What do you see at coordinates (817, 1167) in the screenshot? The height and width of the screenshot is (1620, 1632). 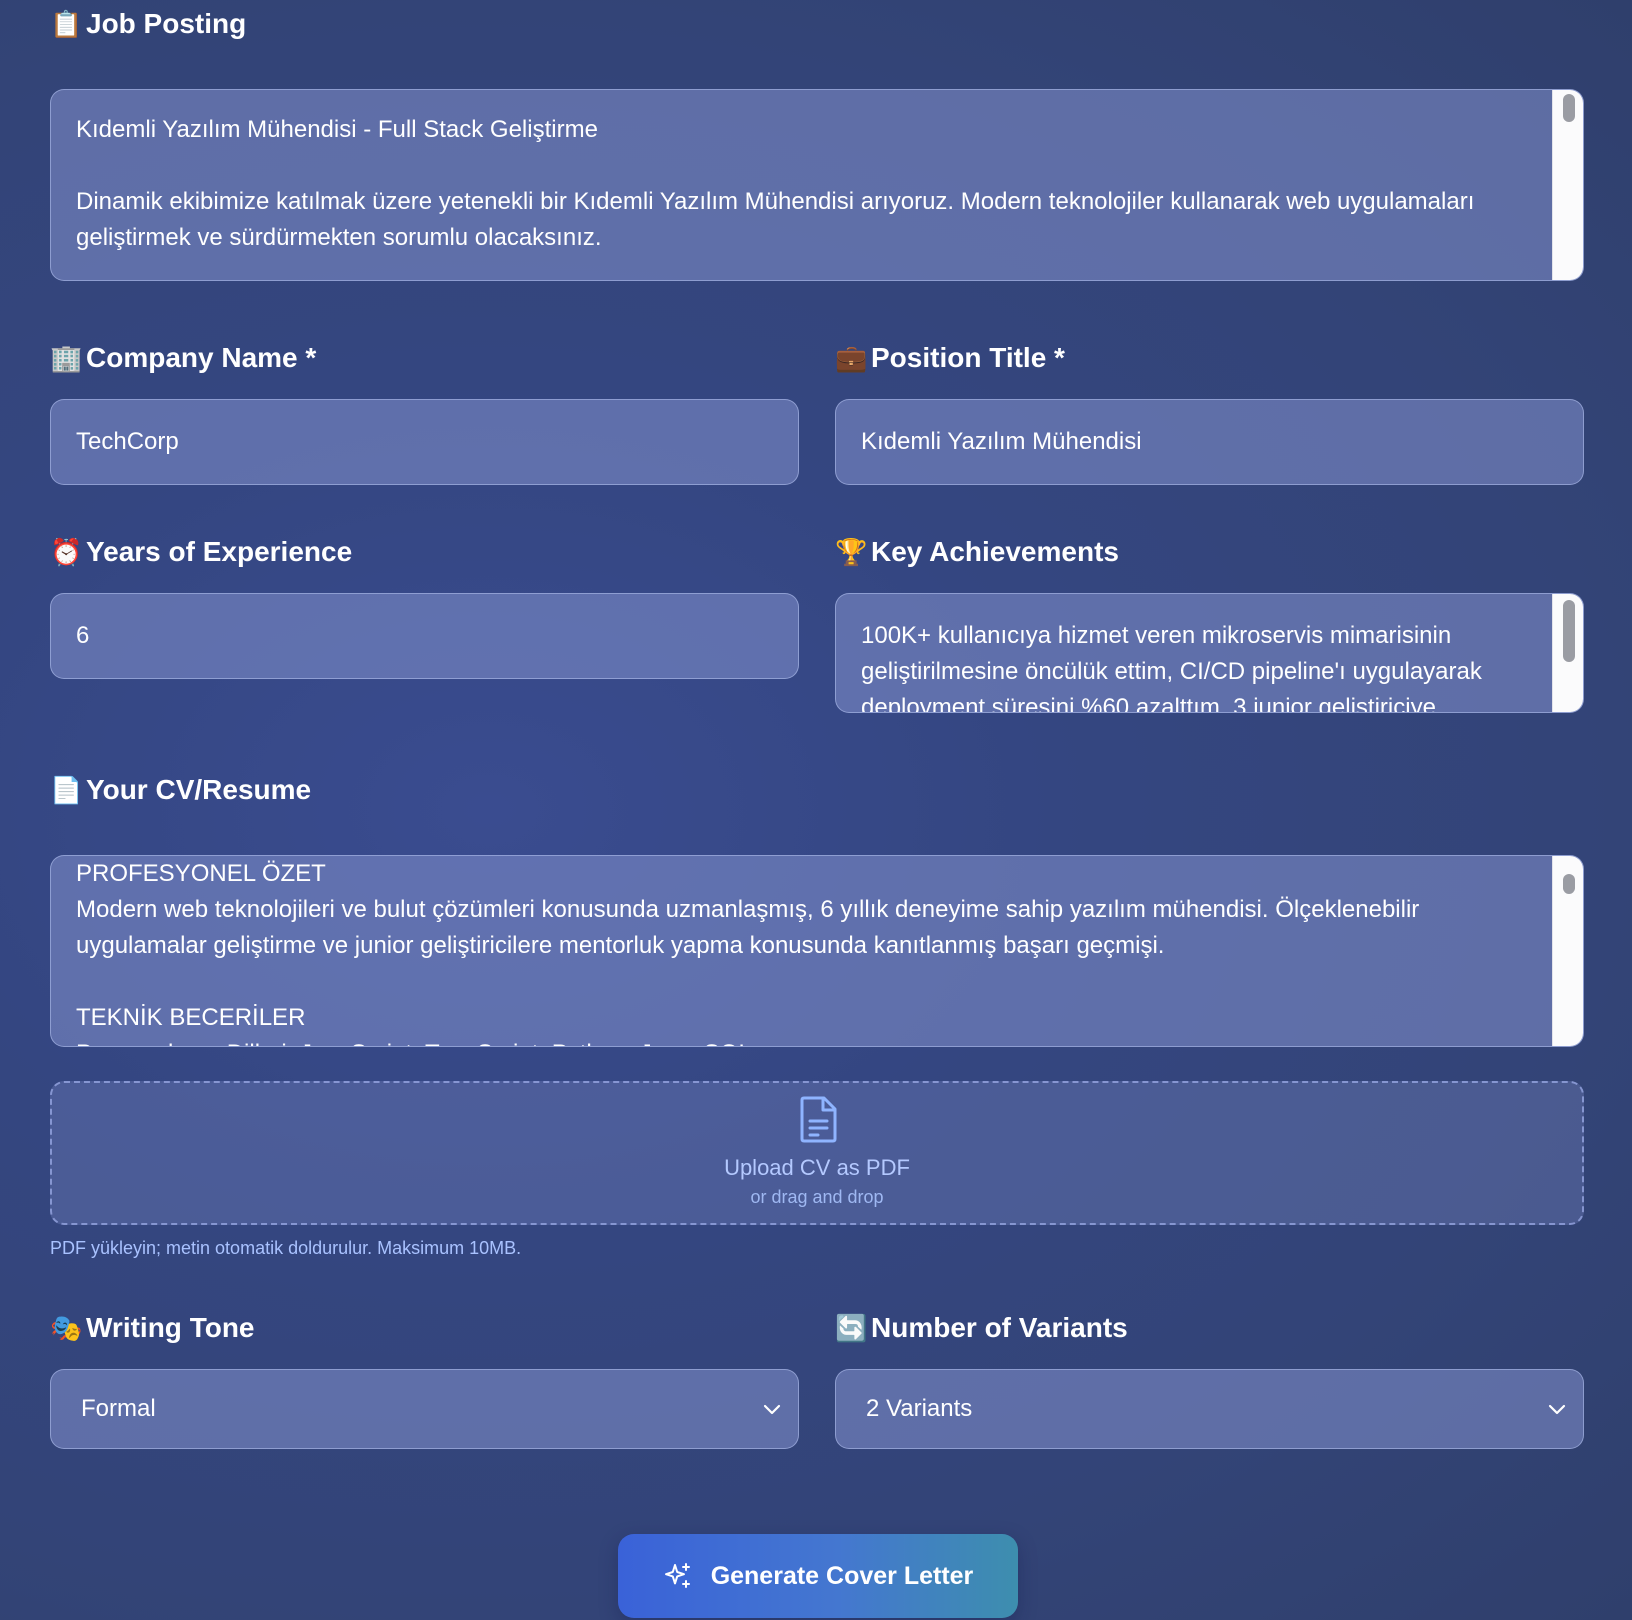 I see `upload-title: Upload CV as PDF` at bounding box center [817, 1167].